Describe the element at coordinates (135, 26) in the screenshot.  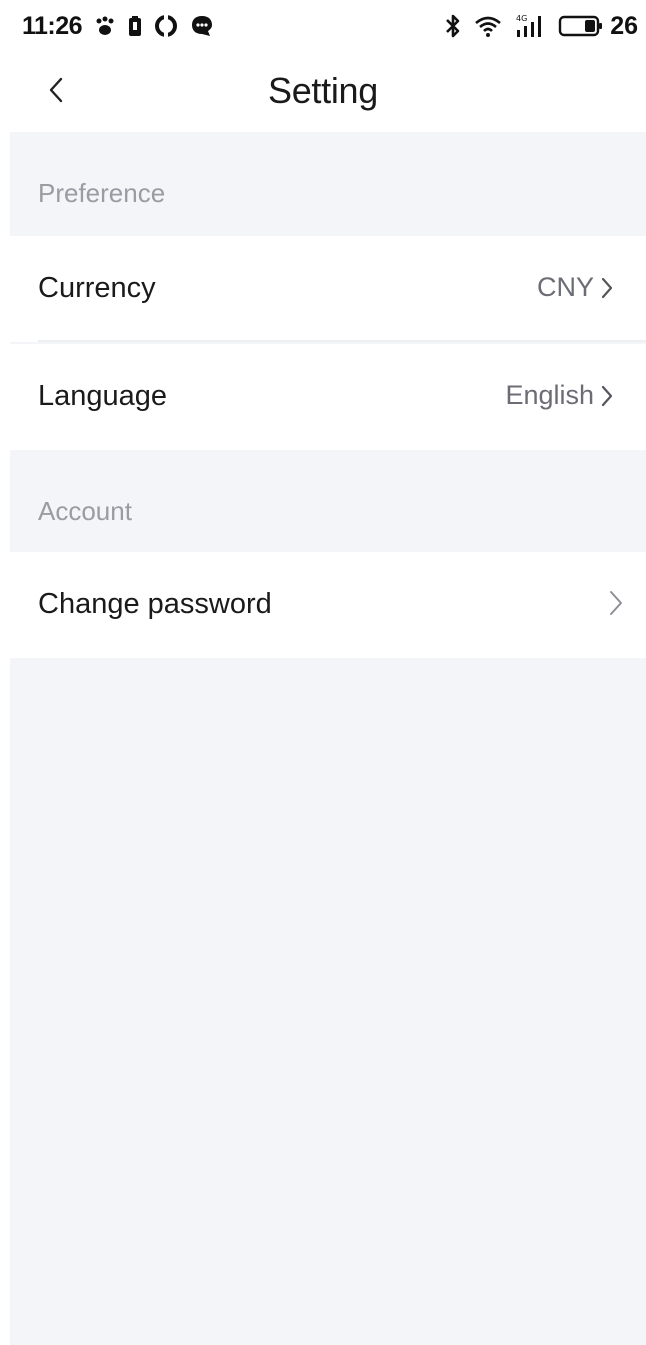
I see `battery-saver-icon` at that location.